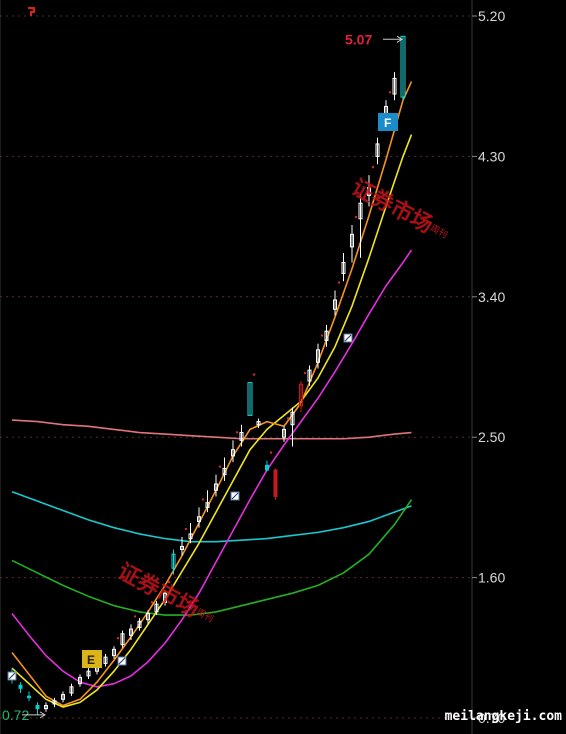 Image resolution: width=566 pixels, height=734 pixels. I want to click on high-price-label: 5.07, so click(358, 39).